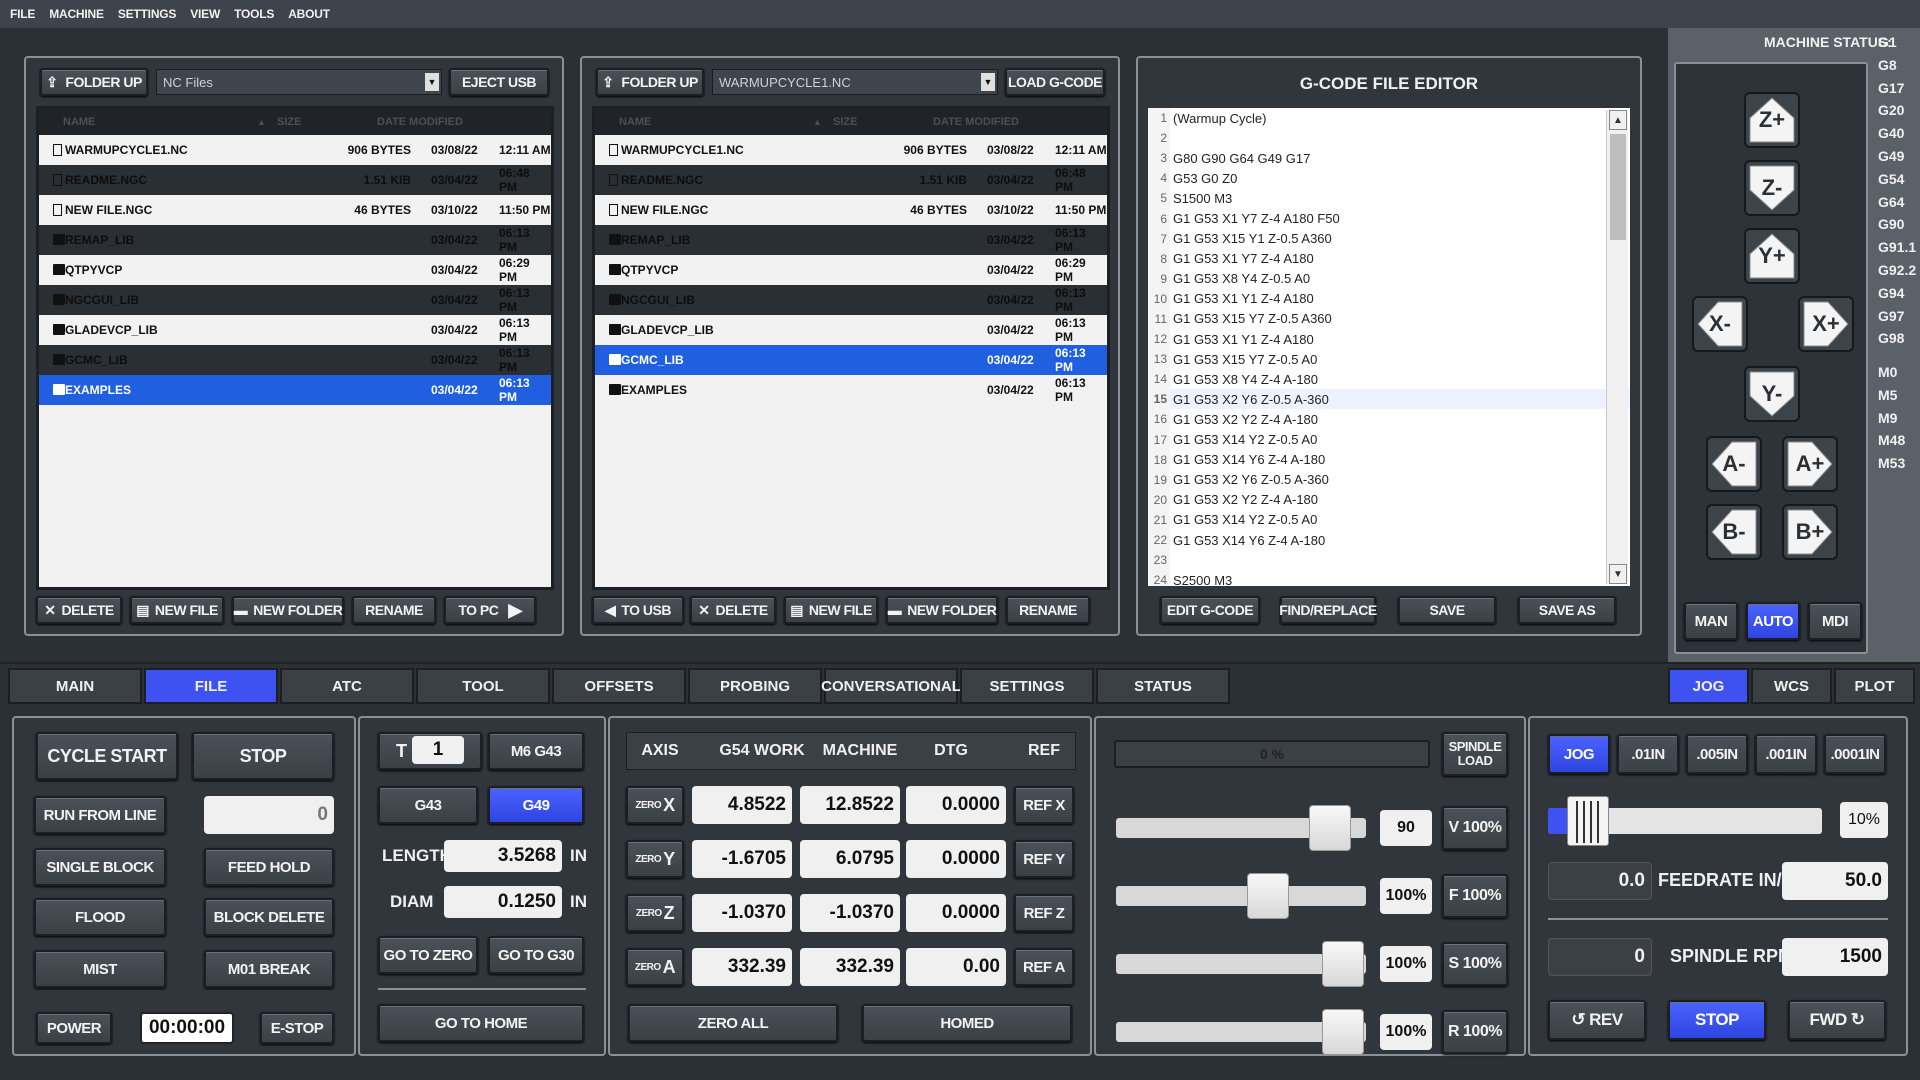 The height and width of the screenshot is (1080, 1920). Describe the element at coordinates (1826, 324) in the screenshot. I see `jog-x-minusplus-button: X+` at that location.